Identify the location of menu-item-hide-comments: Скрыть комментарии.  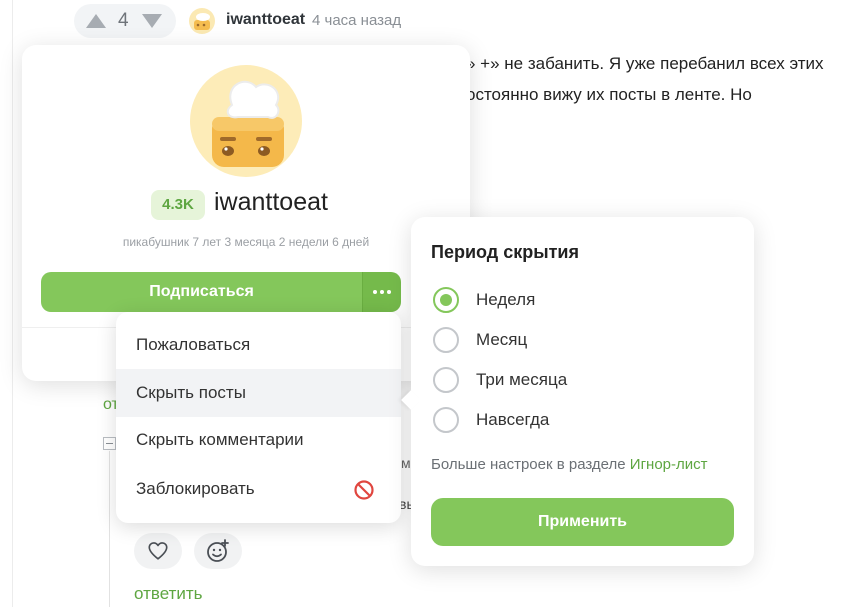
(258, 440).